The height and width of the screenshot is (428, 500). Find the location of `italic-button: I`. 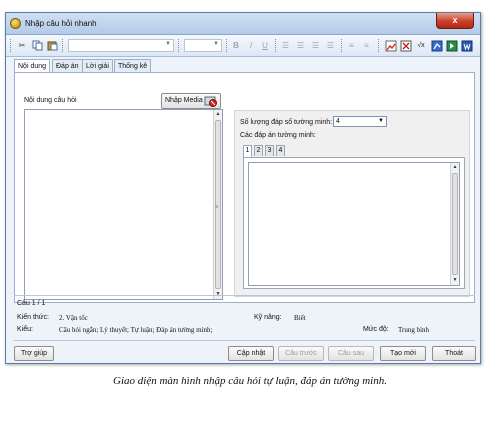

italic-button: I is located at coordinates (251, 45).